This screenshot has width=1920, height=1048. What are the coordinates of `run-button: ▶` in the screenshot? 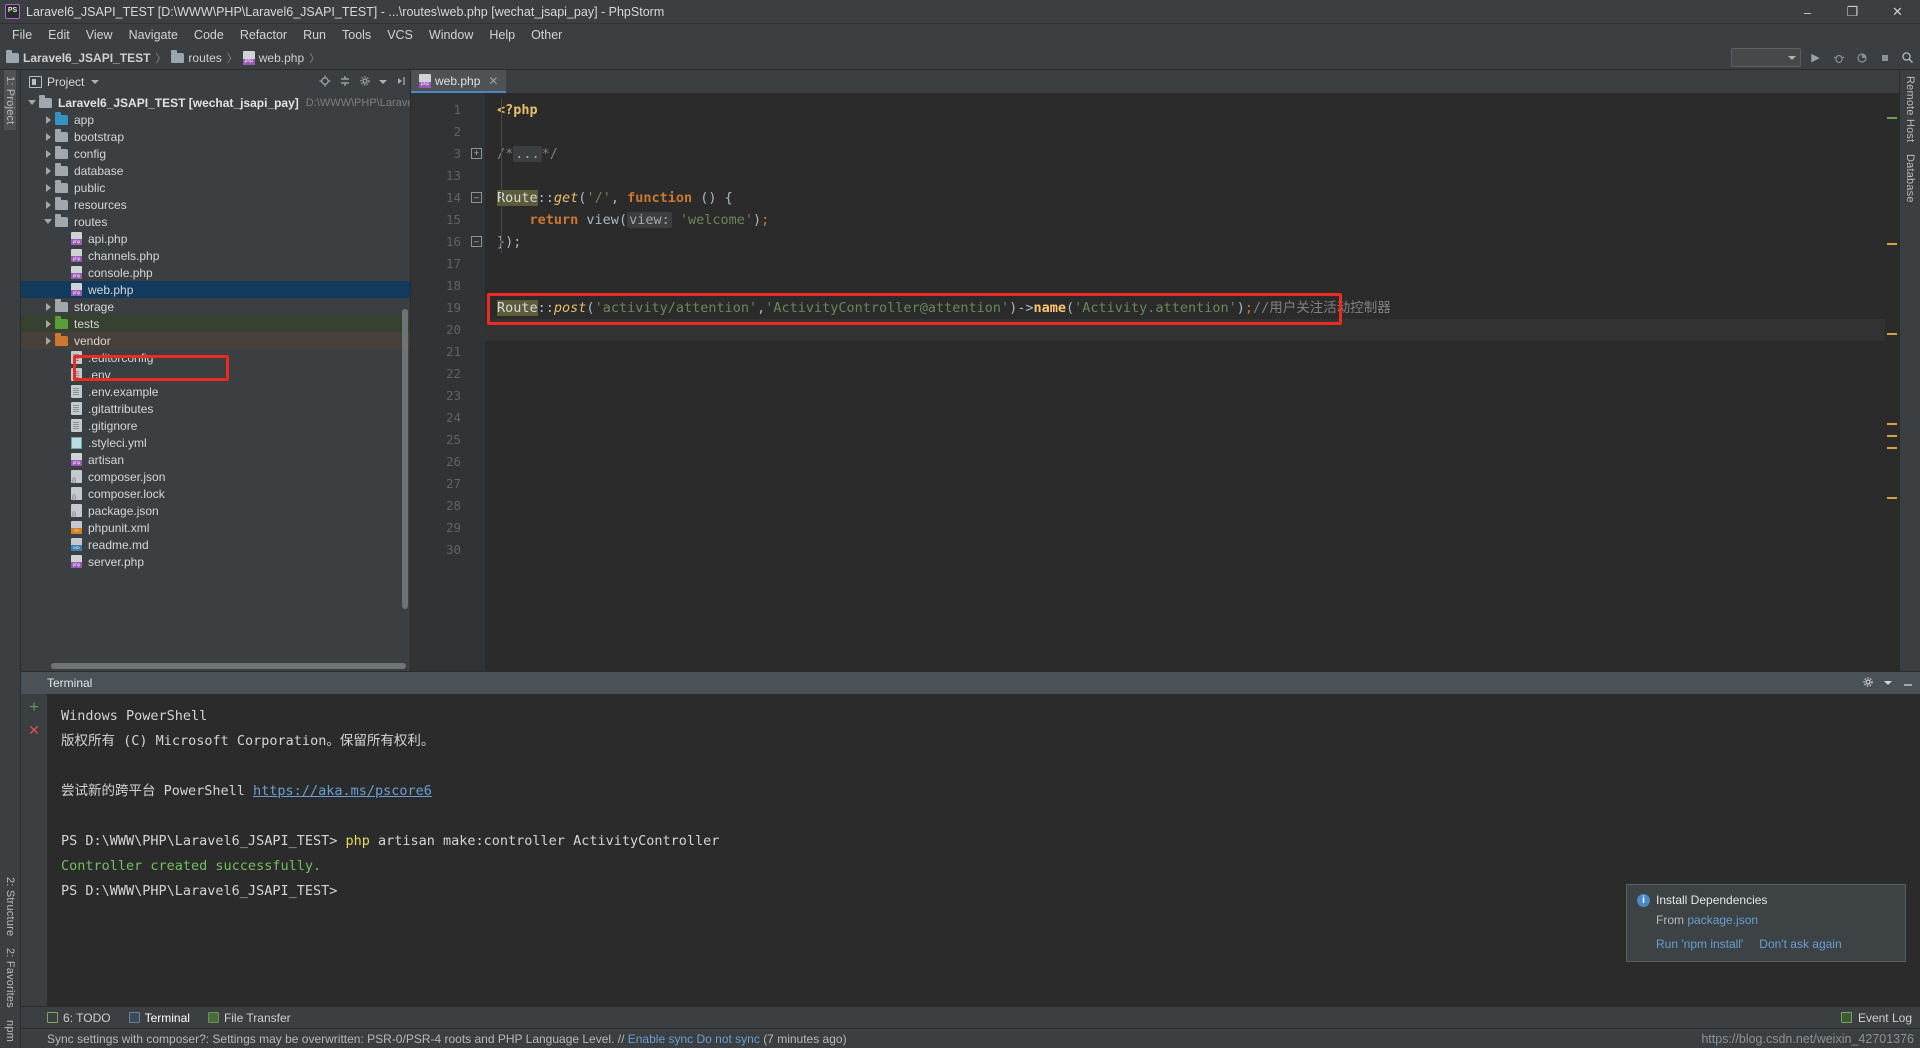 It's located at (1815, 57).